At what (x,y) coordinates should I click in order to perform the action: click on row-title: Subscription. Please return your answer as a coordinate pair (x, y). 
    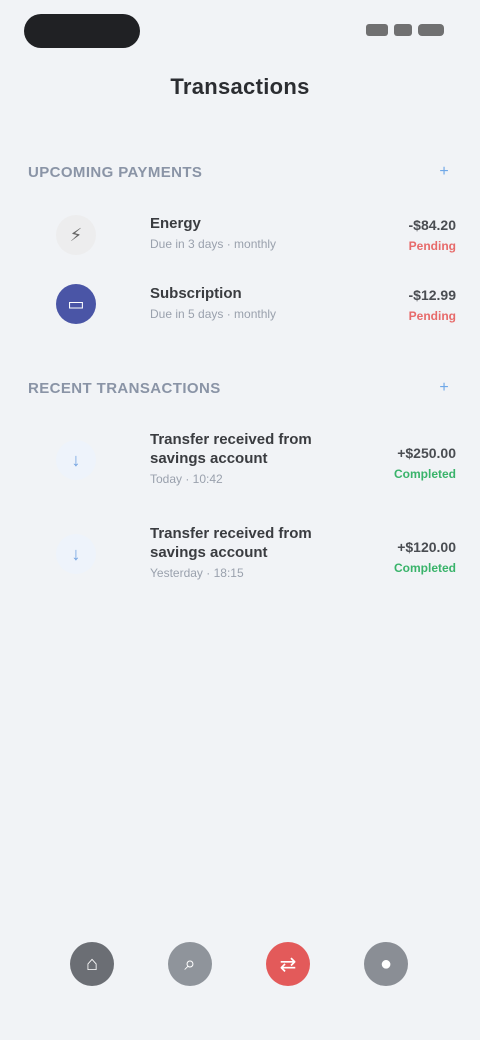
    Looking at the image, I should click on (196, 293).